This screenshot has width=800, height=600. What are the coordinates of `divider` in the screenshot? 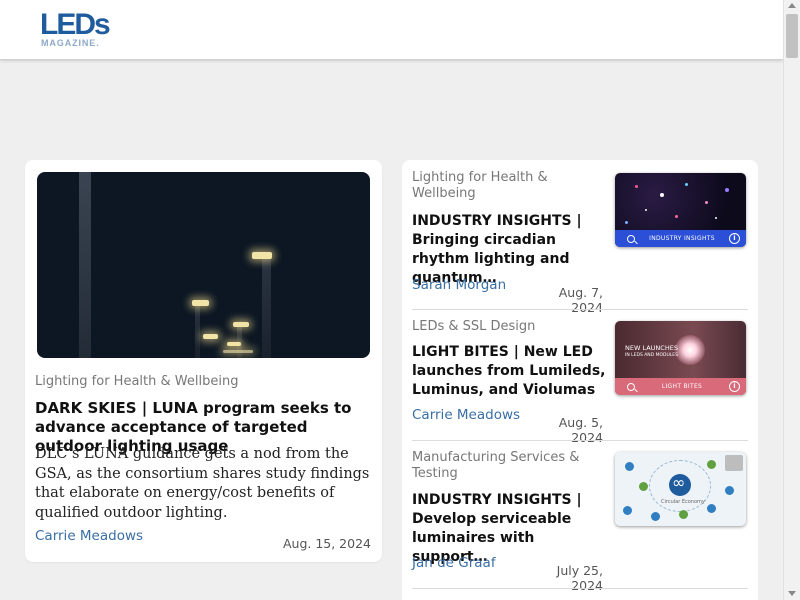 It's located at (580, 588).